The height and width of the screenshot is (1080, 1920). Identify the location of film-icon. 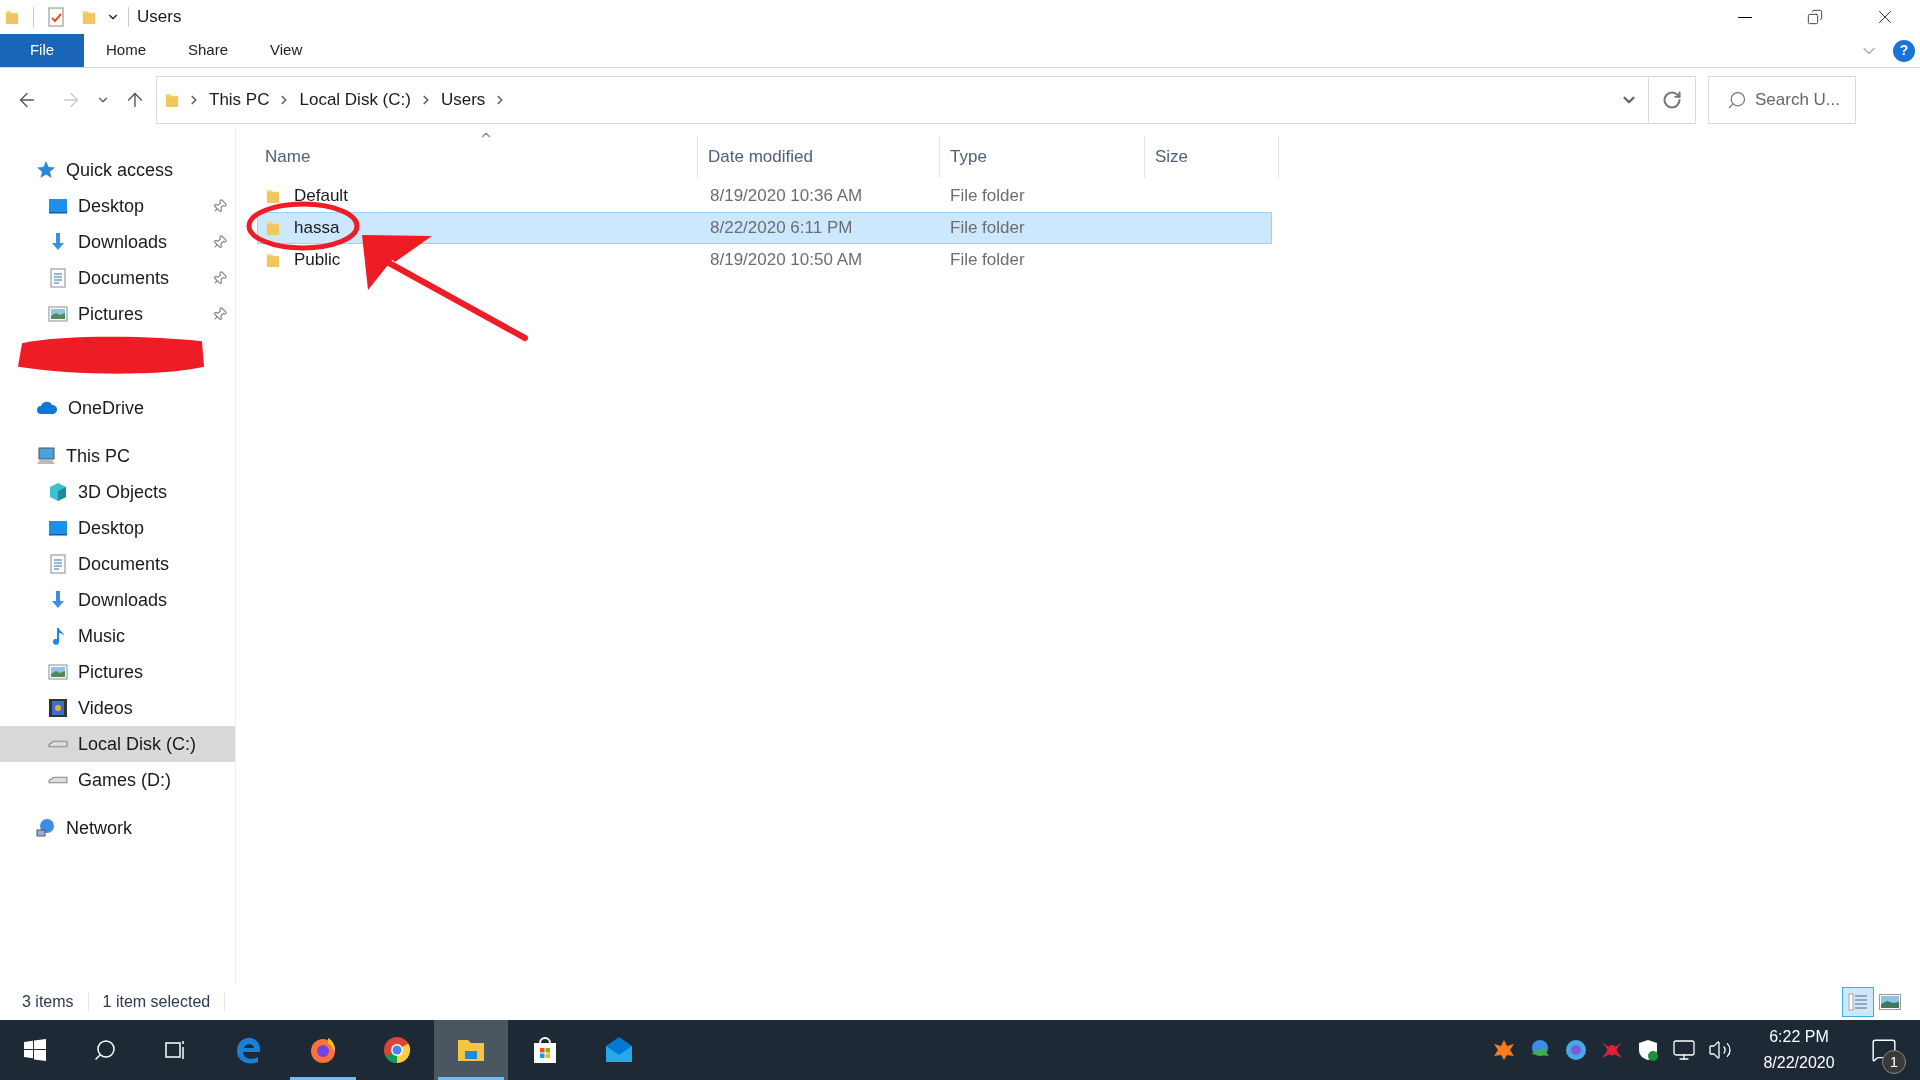
(58, 708).